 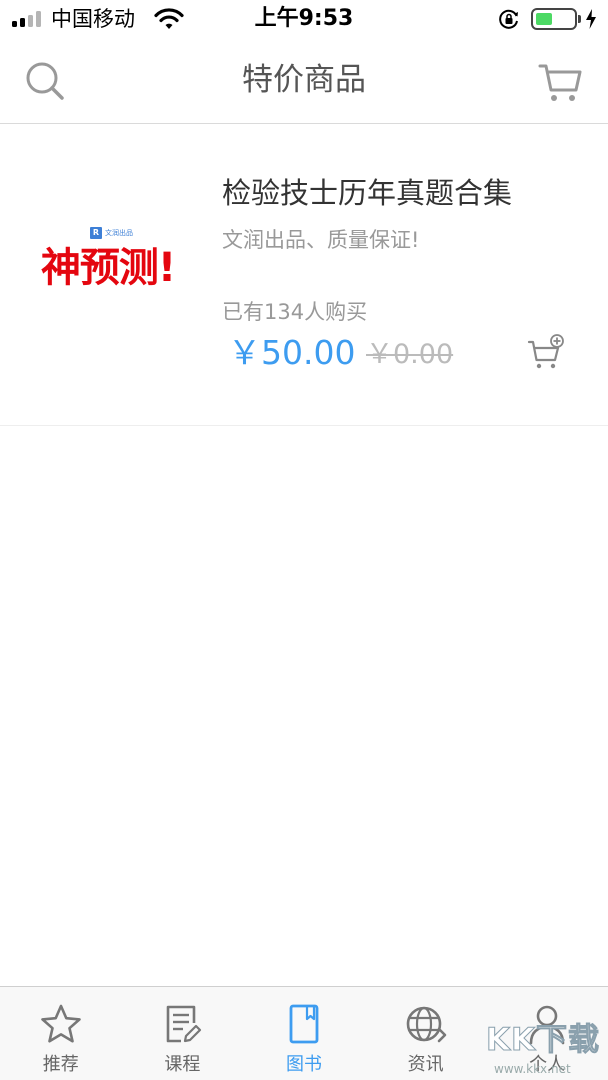 I want to click on cover-brand-text: 文润出品, so click(x=119, y=232).